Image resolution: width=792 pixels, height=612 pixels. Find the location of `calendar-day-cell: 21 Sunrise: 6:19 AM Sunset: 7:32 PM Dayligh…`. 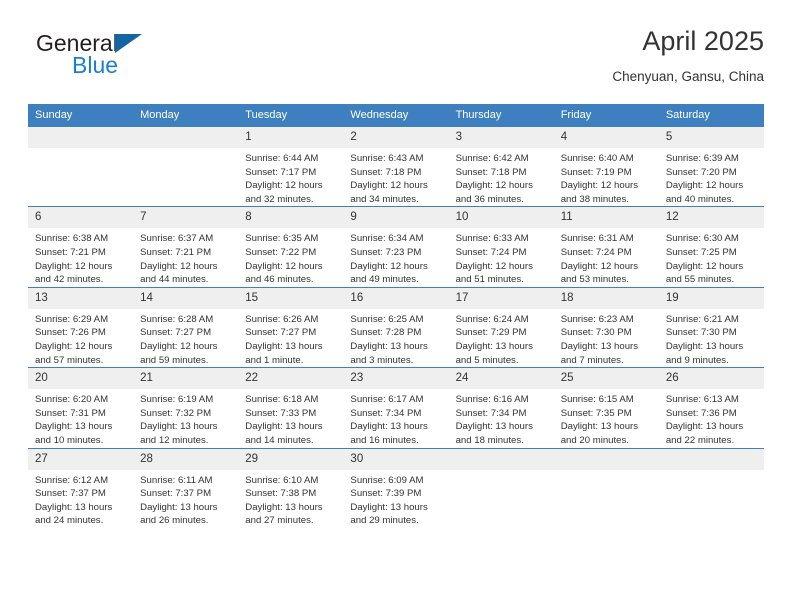

calendar-day-cell: 21 Sunrise: 6:19 AM Sunset: 7:32 PM Dayligh… is located at coordinates (186, 407).